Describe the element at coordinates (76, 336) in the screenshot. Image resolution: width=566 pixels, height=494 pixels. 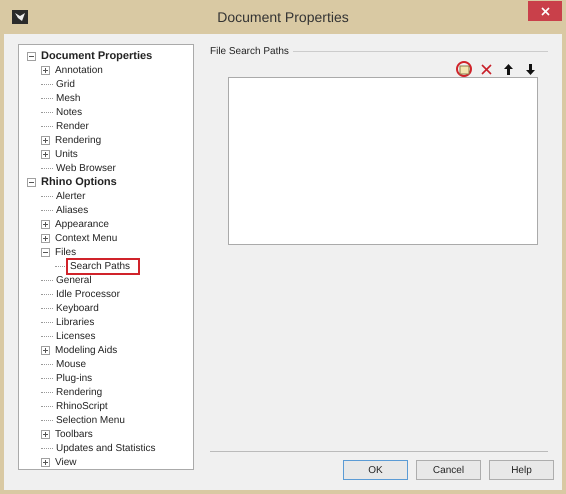
I see `tree-item: Licenses` at that location.